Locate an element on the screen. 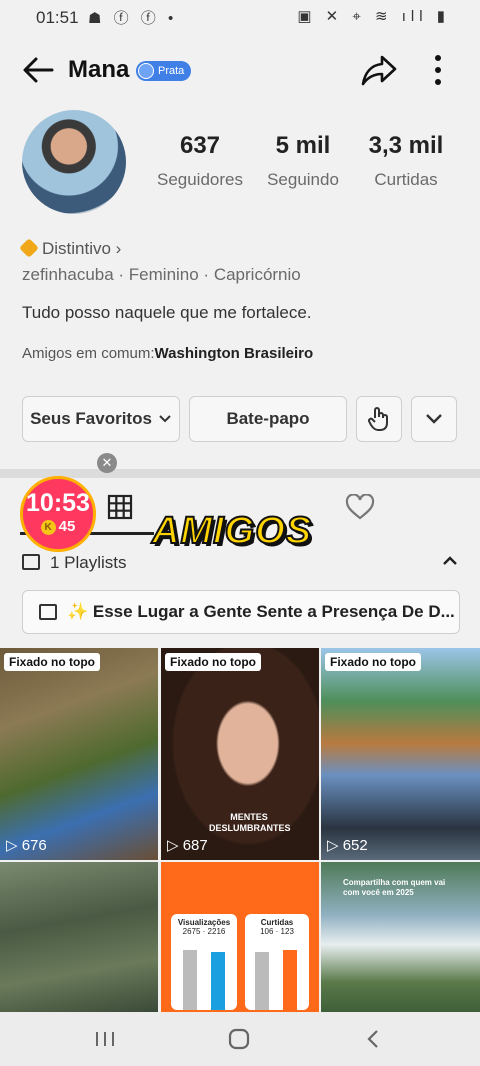  share-icon is located at coordinates (379, 70).